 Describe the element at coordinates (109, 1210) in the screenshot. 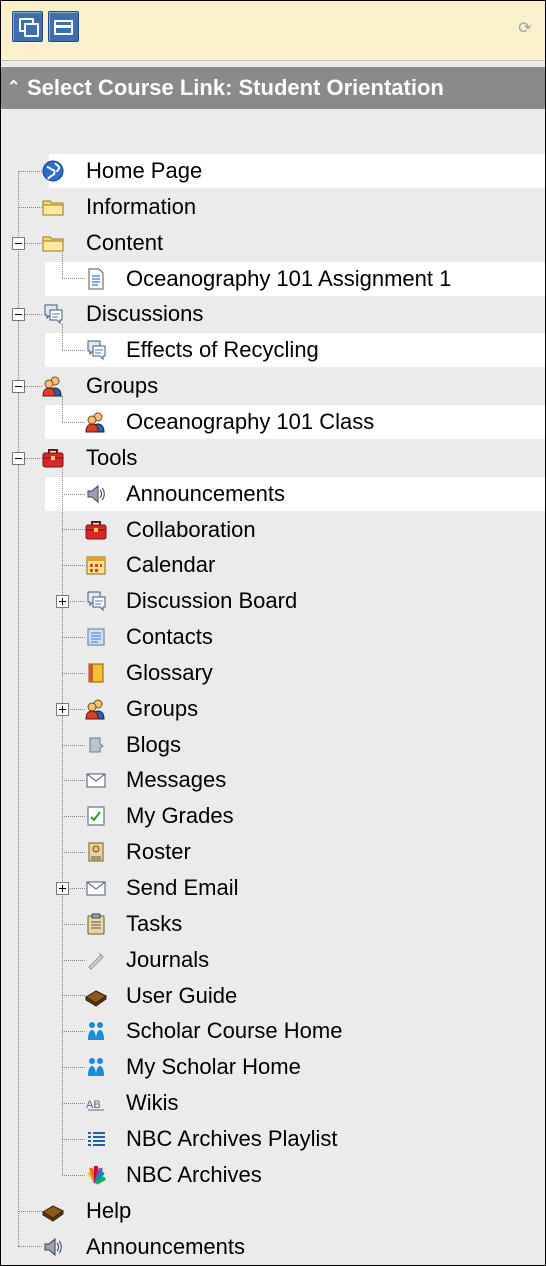

I see `tree-item-label: Help` at that location.